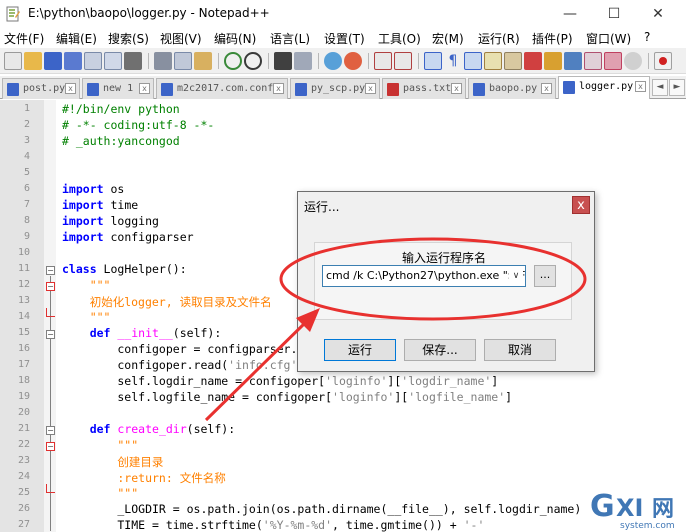 The image size is (686, 532). Describe the element at coordinates (633, 61) in the screenshot. I see `eye-icon` at that location.